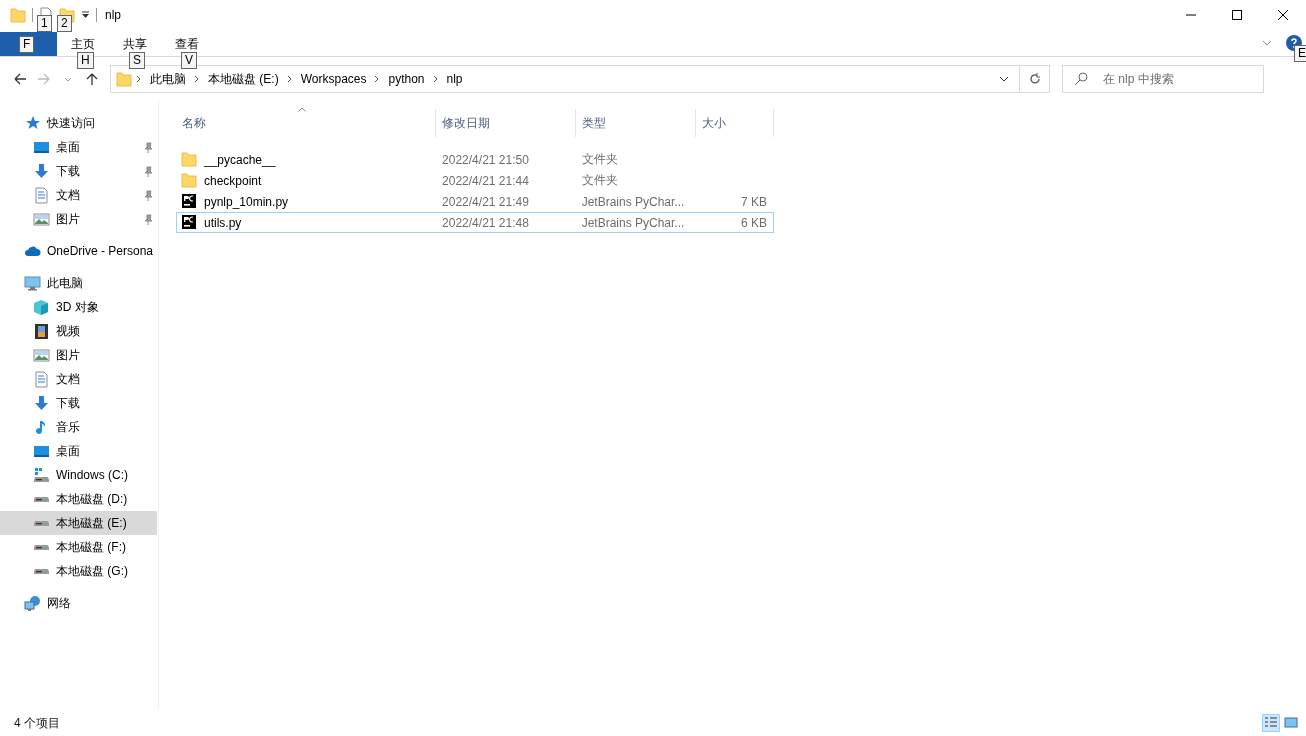  Describe the element at coordinates (37, 723) in the screenshot. I see `item-count: 4 个项目` at that location.